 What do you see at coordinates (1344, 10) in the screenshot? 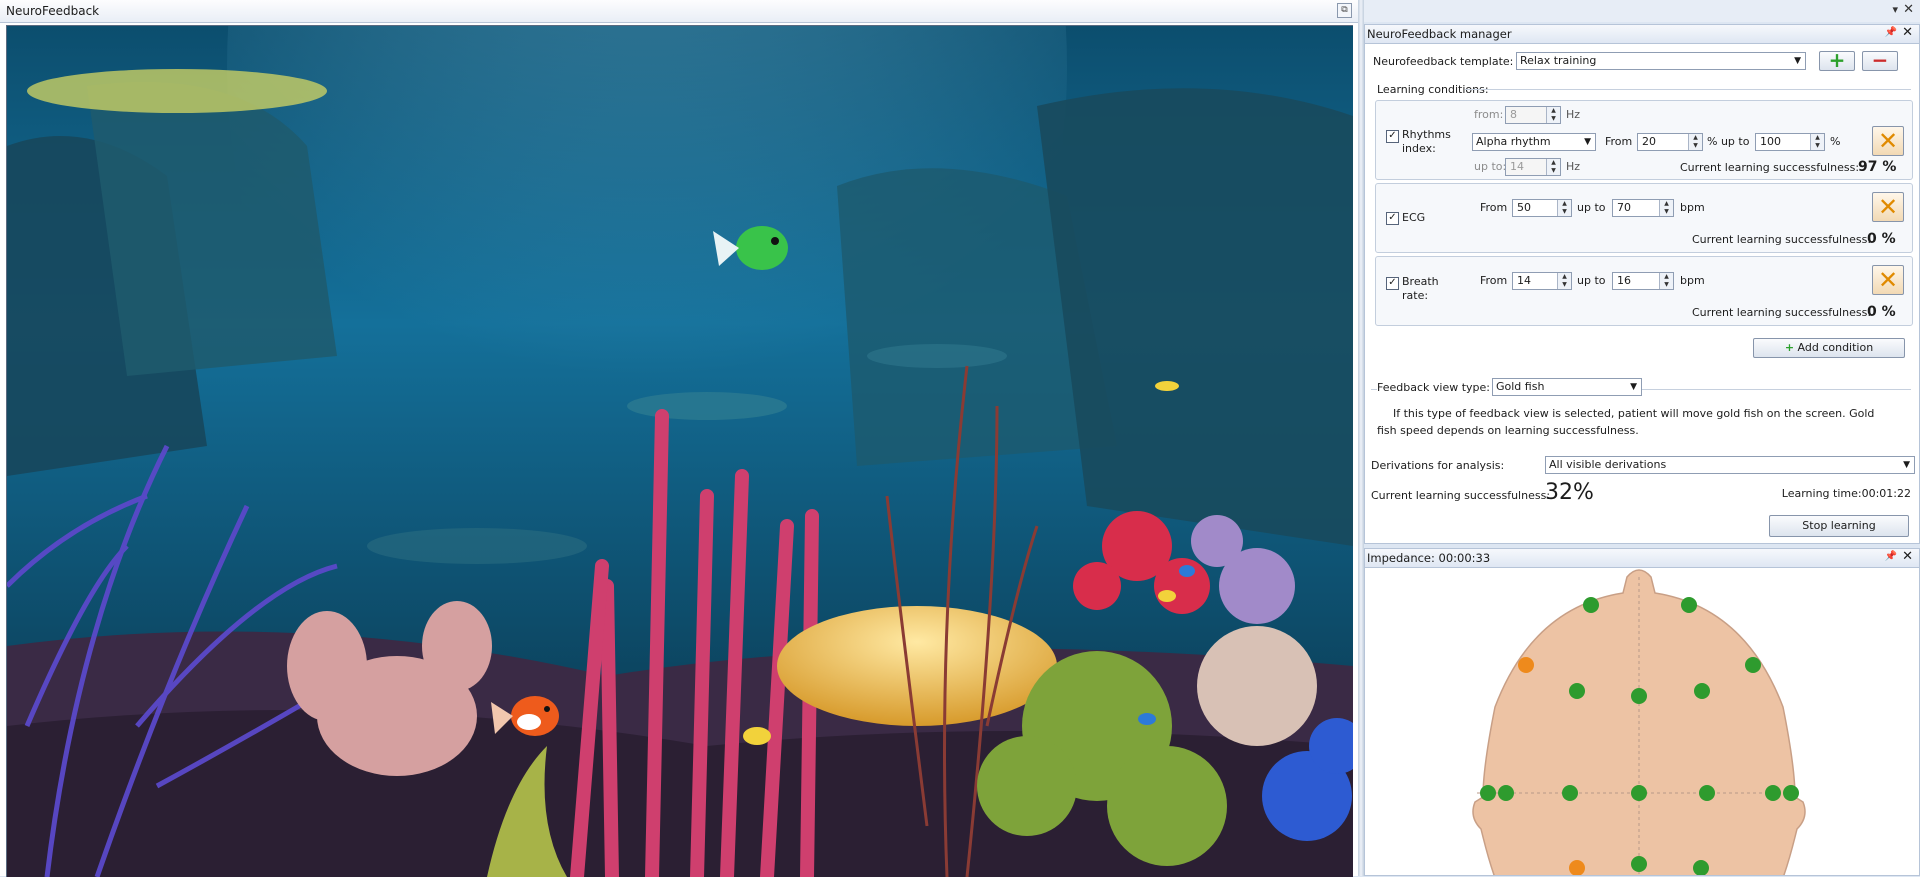
I see `restore-icon: ⧉` at bounding box center [1344, 10].